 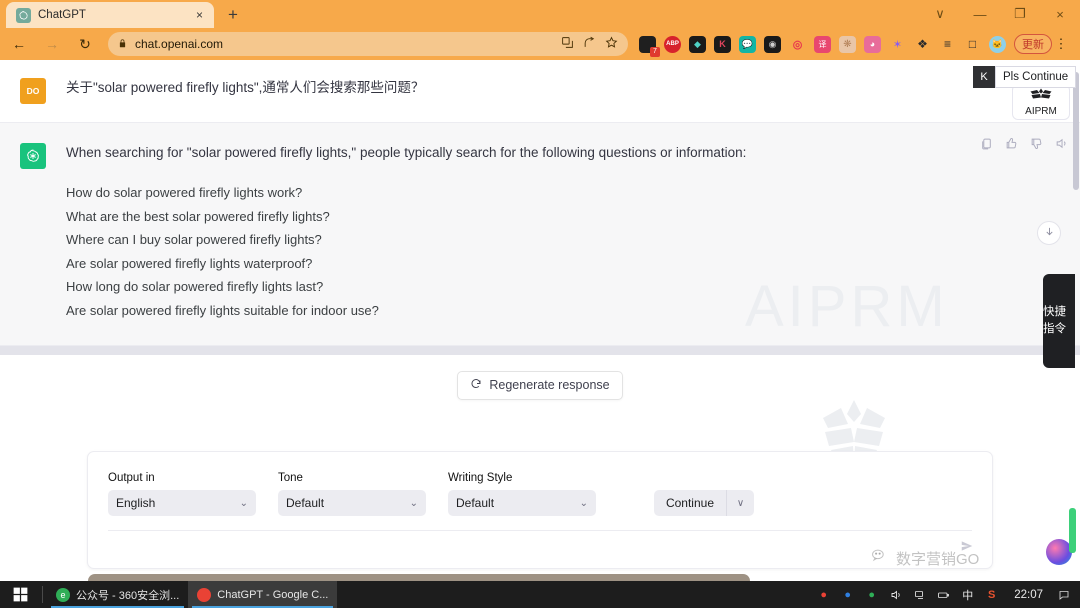 What do you see at coordinates (895, 594) in the screenshot?
I see `volume-icon` at bounding box center [895, 594].